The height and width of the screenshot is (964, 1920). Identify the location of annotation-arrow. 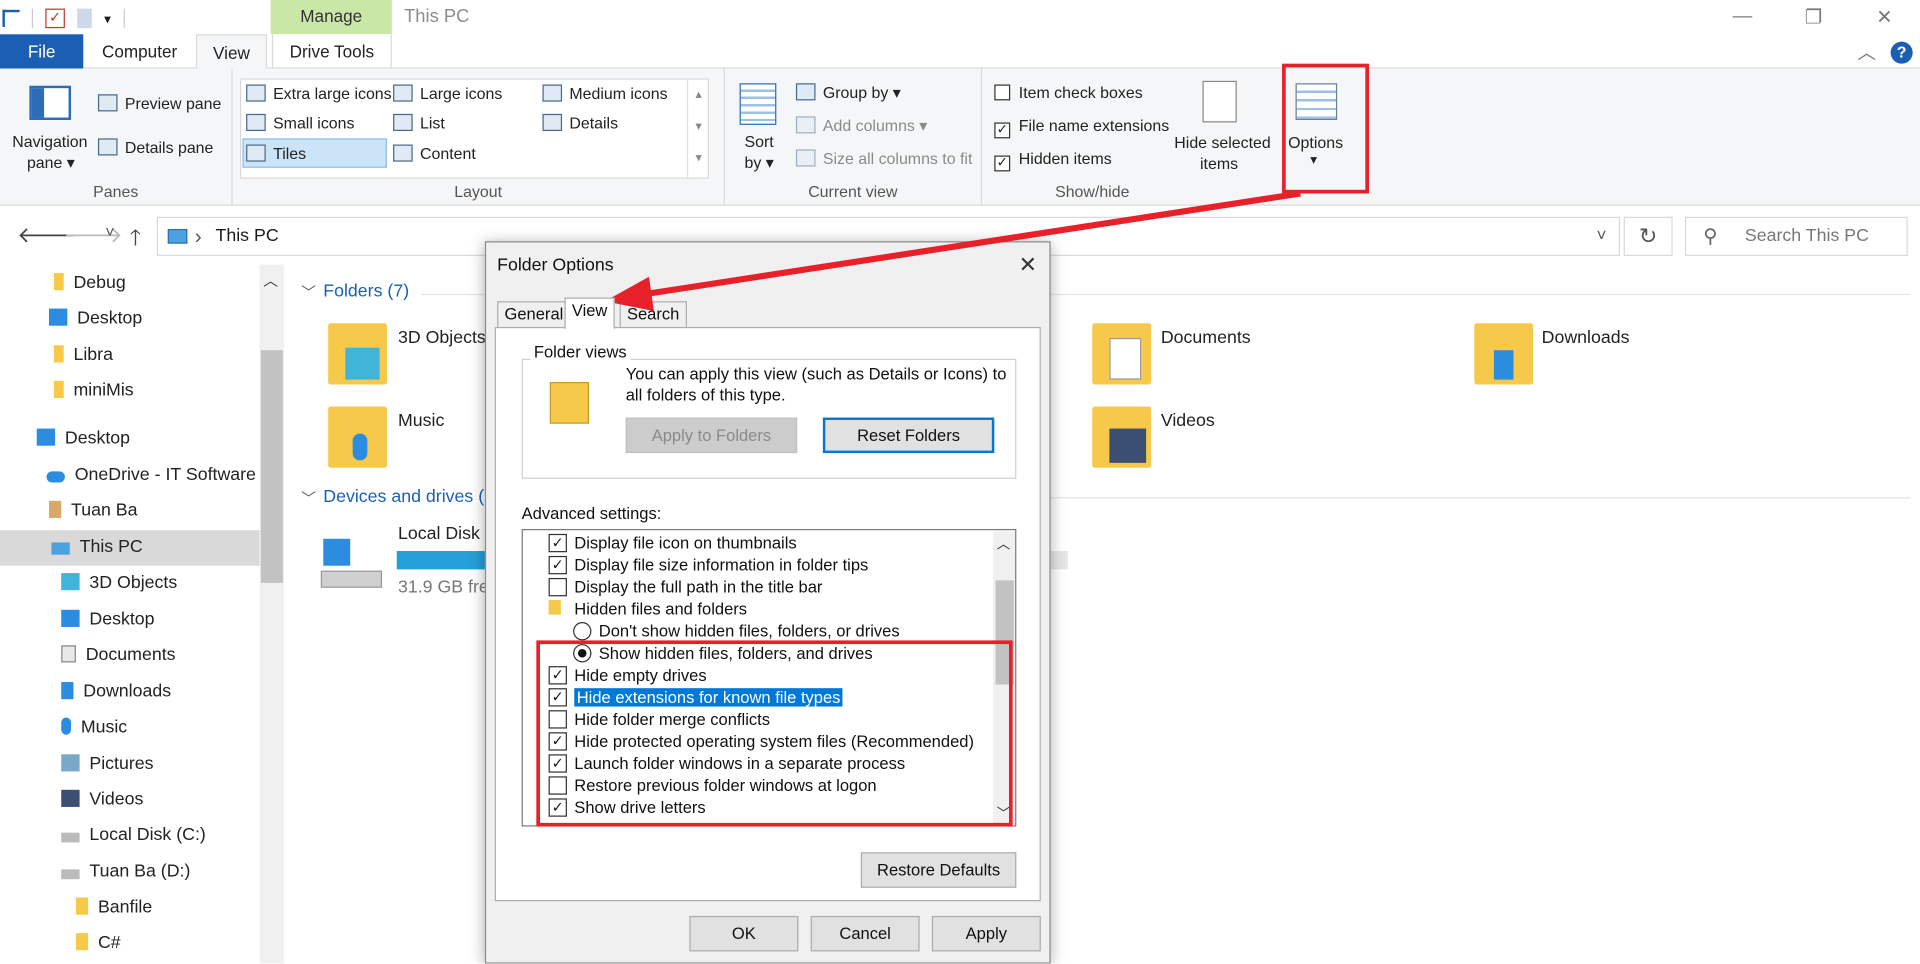
(952, 251).